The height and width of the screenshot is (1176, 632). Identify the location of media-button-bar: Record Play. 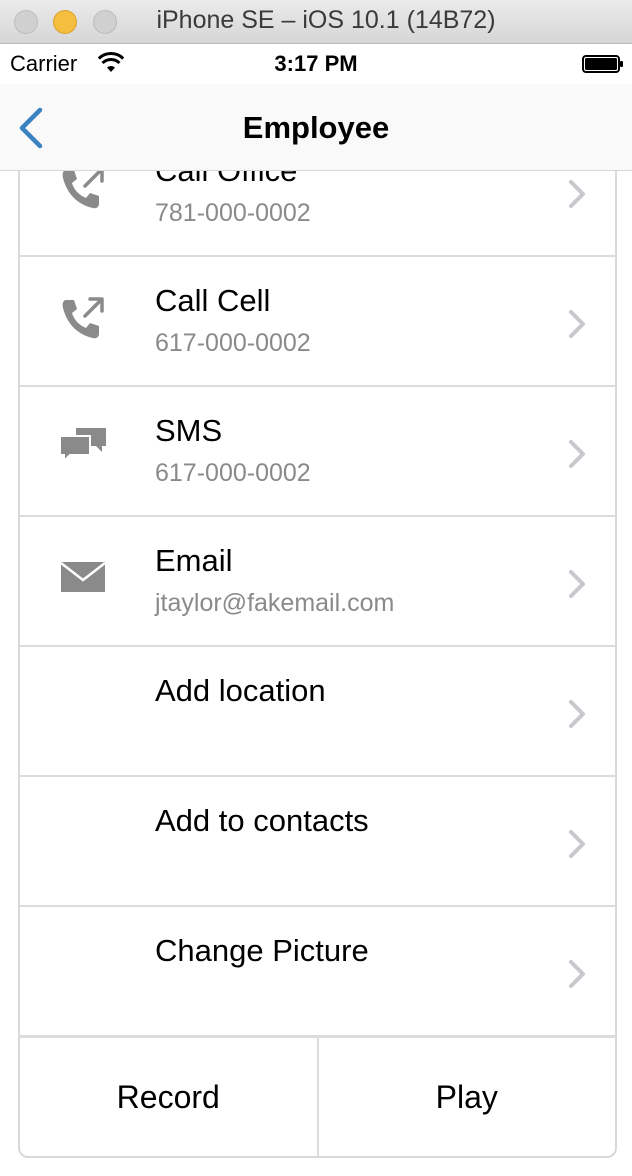
(317, 1097).